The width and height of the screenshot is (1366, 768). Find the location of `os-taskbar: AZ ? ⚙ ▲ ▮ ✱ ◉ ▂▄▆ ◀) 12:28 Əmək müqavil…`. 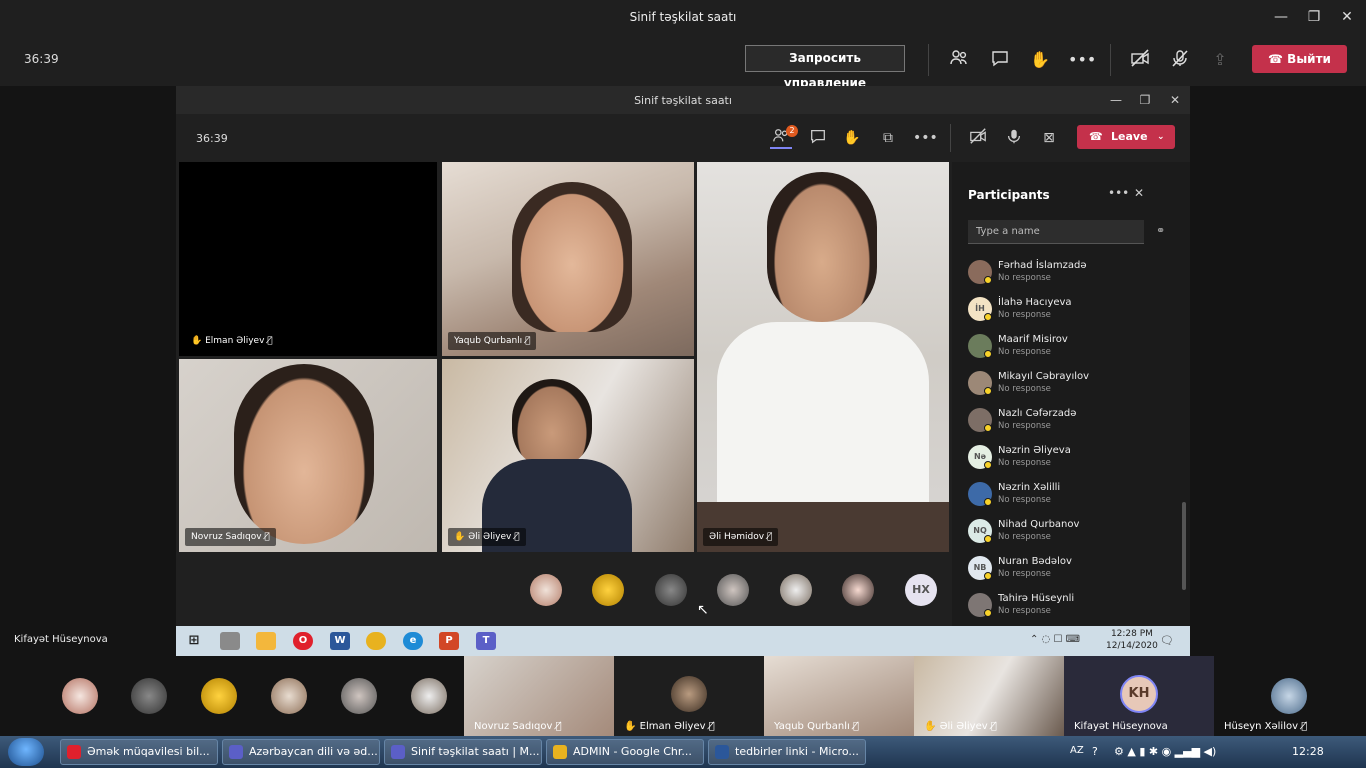

os-taskbar: AZ ? ⚙ ▲ ▮ ✱ ◉ ▂▄▆ ◀) 12:28 Əmək müqavil… is located at coordinates (683, 752).